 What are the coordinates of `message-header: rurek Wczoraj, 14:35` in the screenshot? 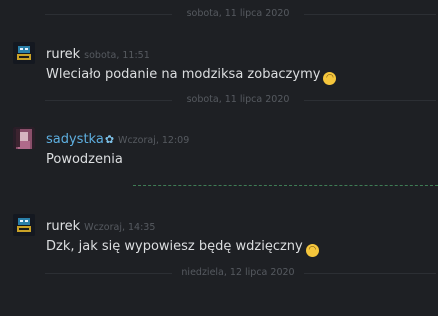 It's located at (101, 224).